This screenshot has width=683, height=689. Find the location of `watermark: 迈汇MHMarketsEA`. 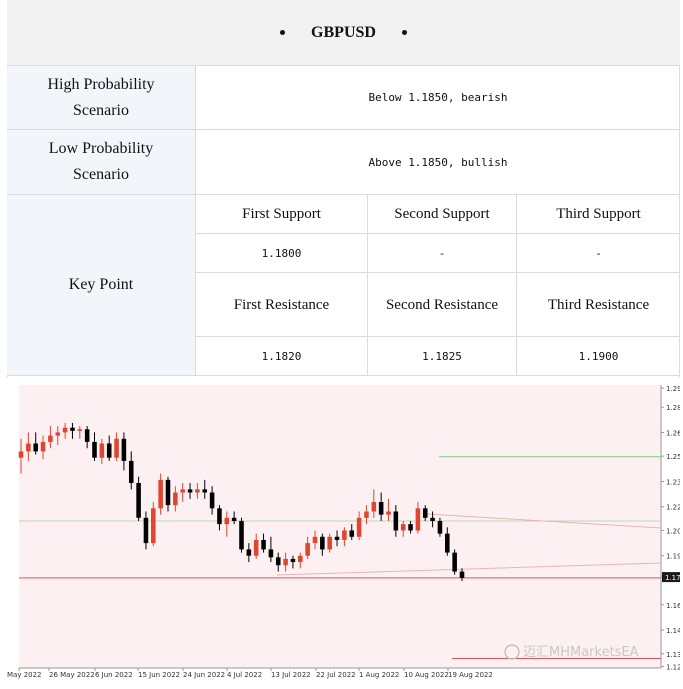

watermark: 迈汇MHMarketsEA is located at coordinates (571, 652).